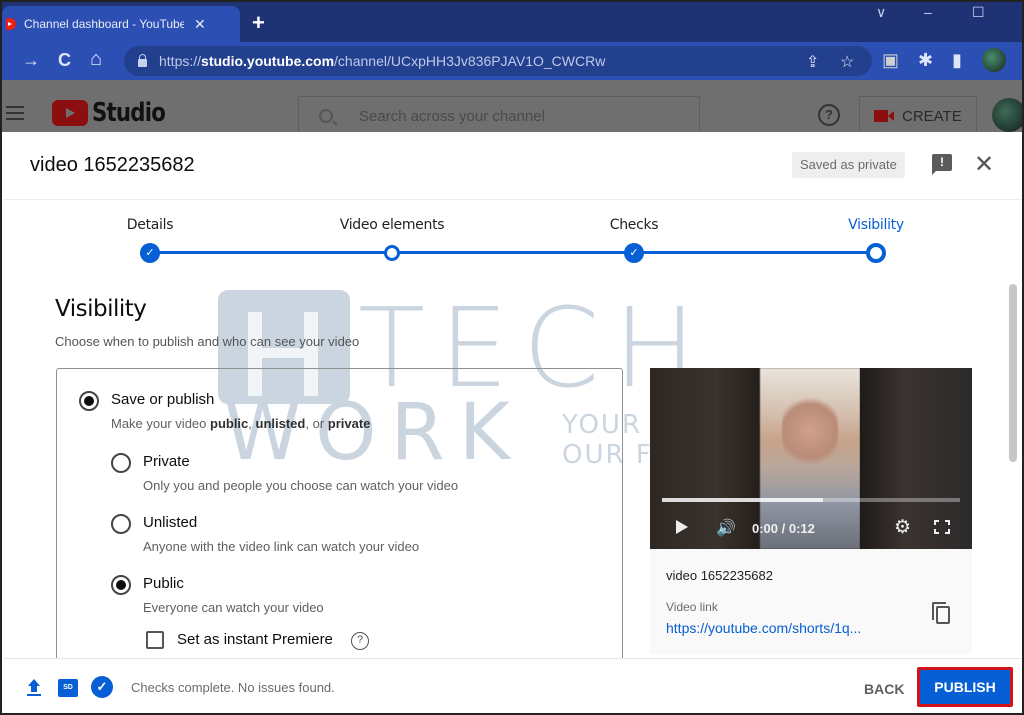  What do you see at coordinates (162, 399) in the screenshot?
I see `save-or-publish-label: Save or publish` at bounding box center [162, 399].